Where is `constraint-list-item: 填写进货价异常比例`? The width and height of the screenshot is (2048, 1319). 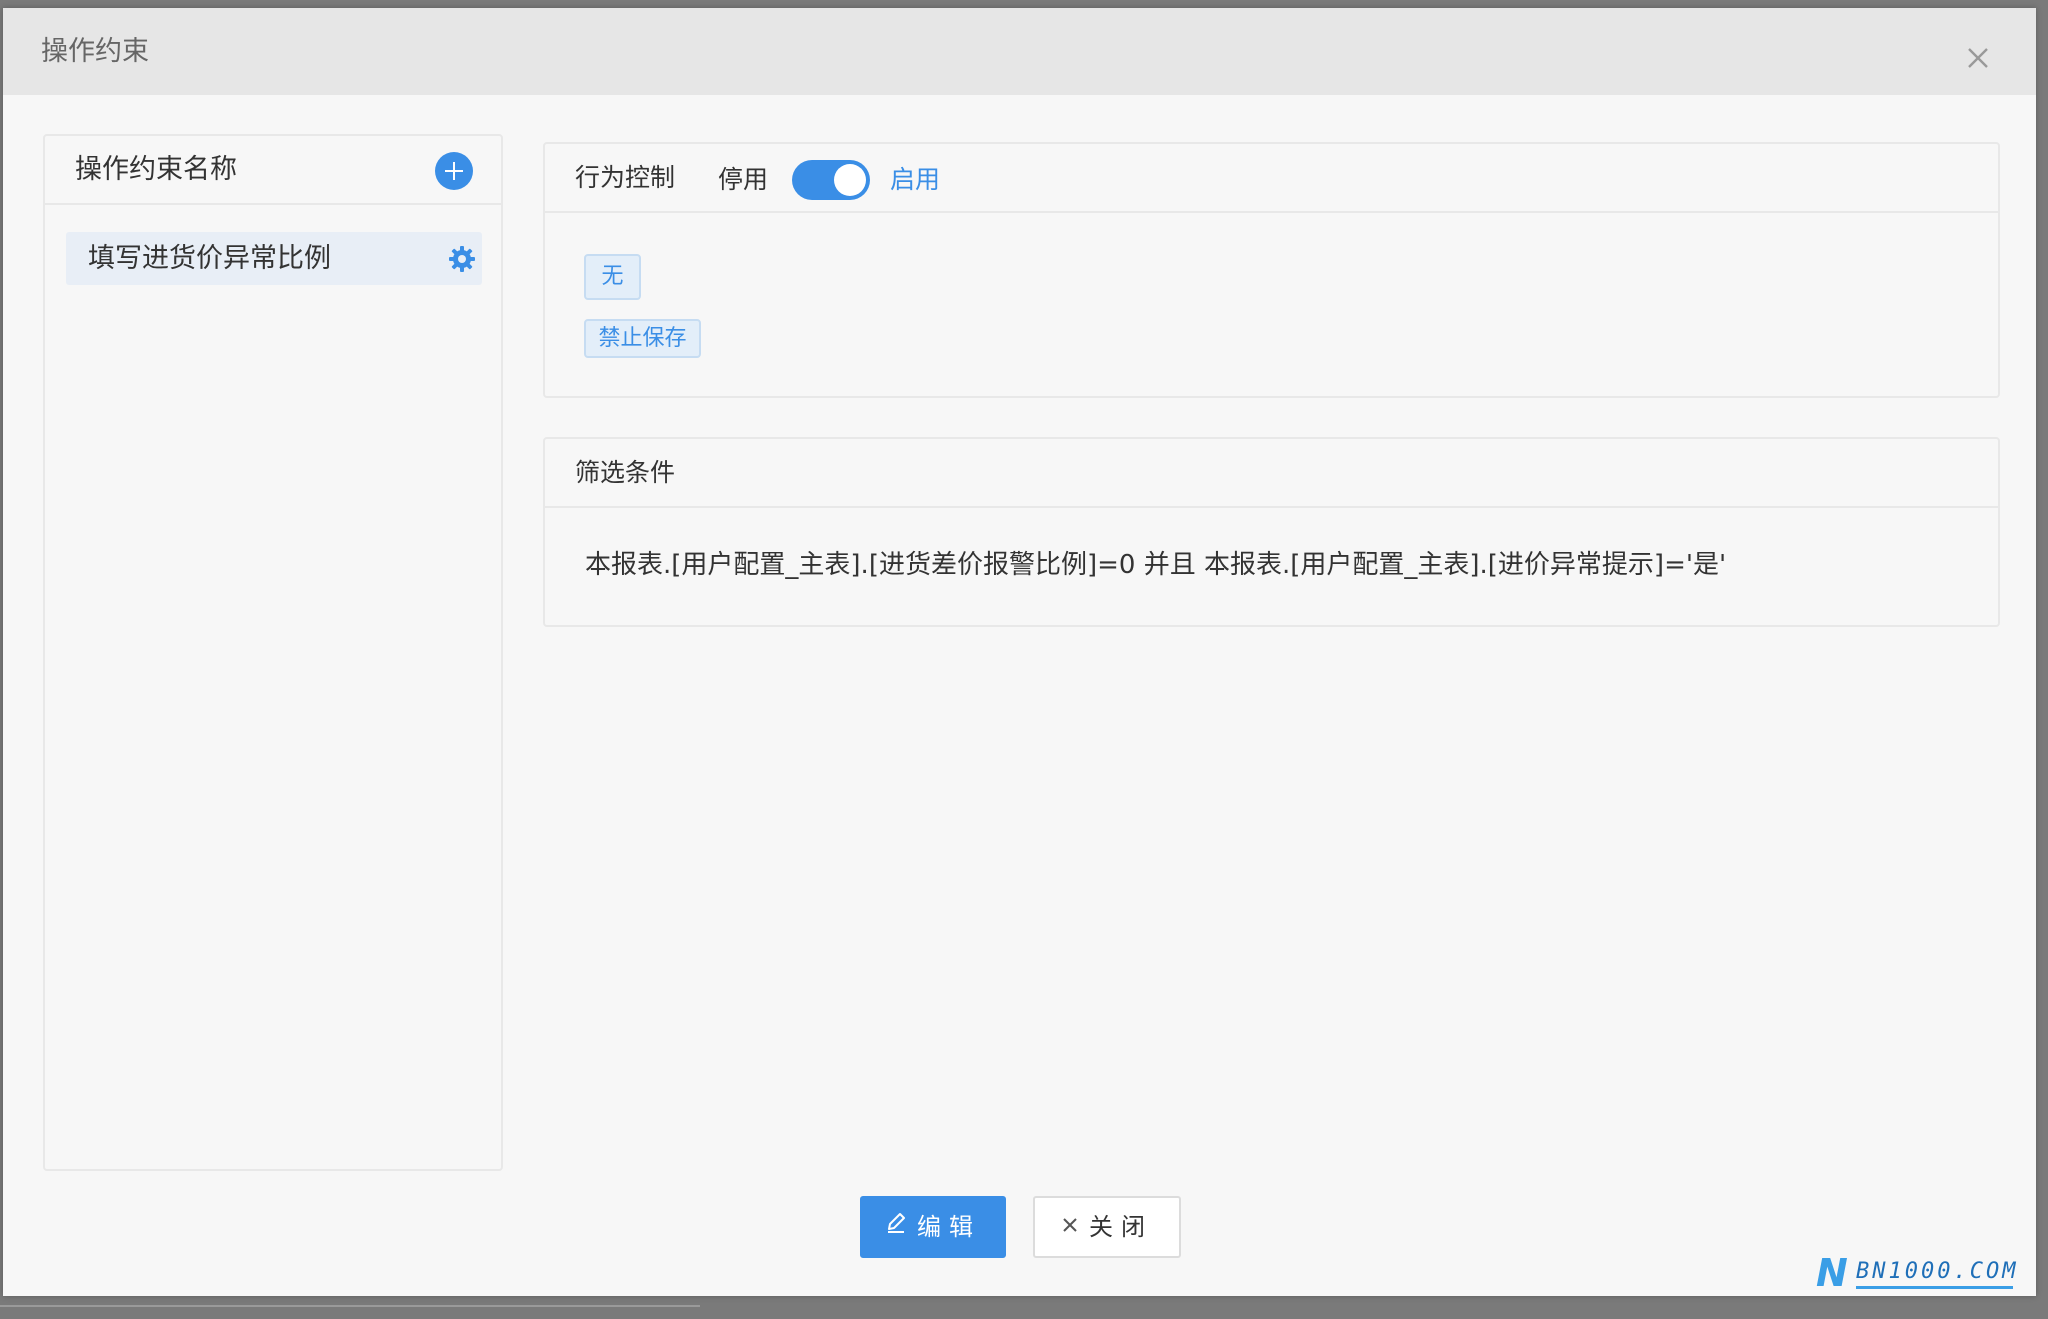 constraint-list-item: 填写进货价异常比例 is located at coordinates (274, 258).